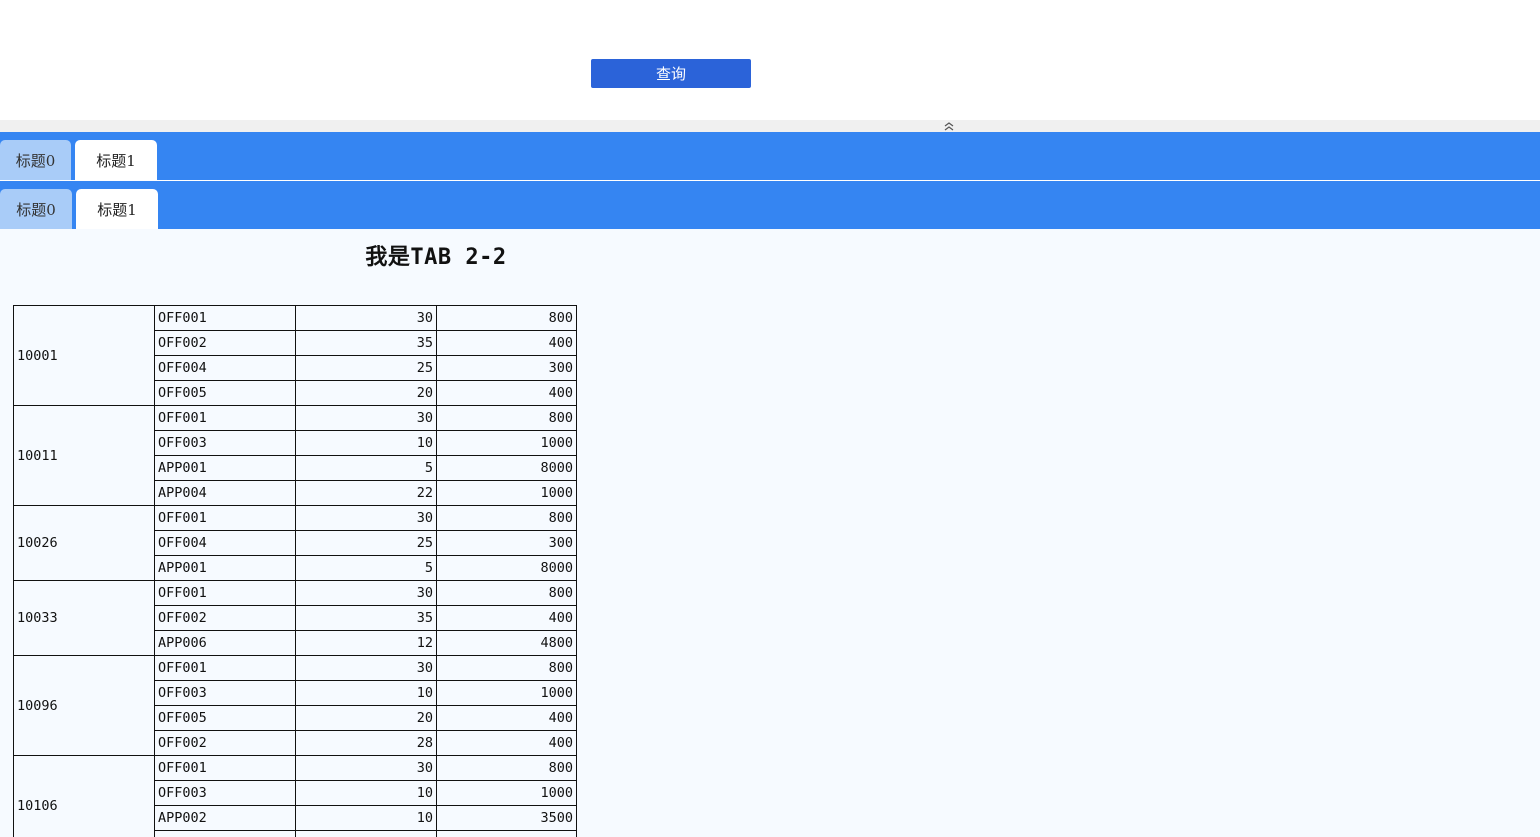 The width and height of the screenshot is (1540, 837). What do you see at coordinates (366, 833) in the screenshot?
I see `quantity-cell` at bounding box center [366, 833].